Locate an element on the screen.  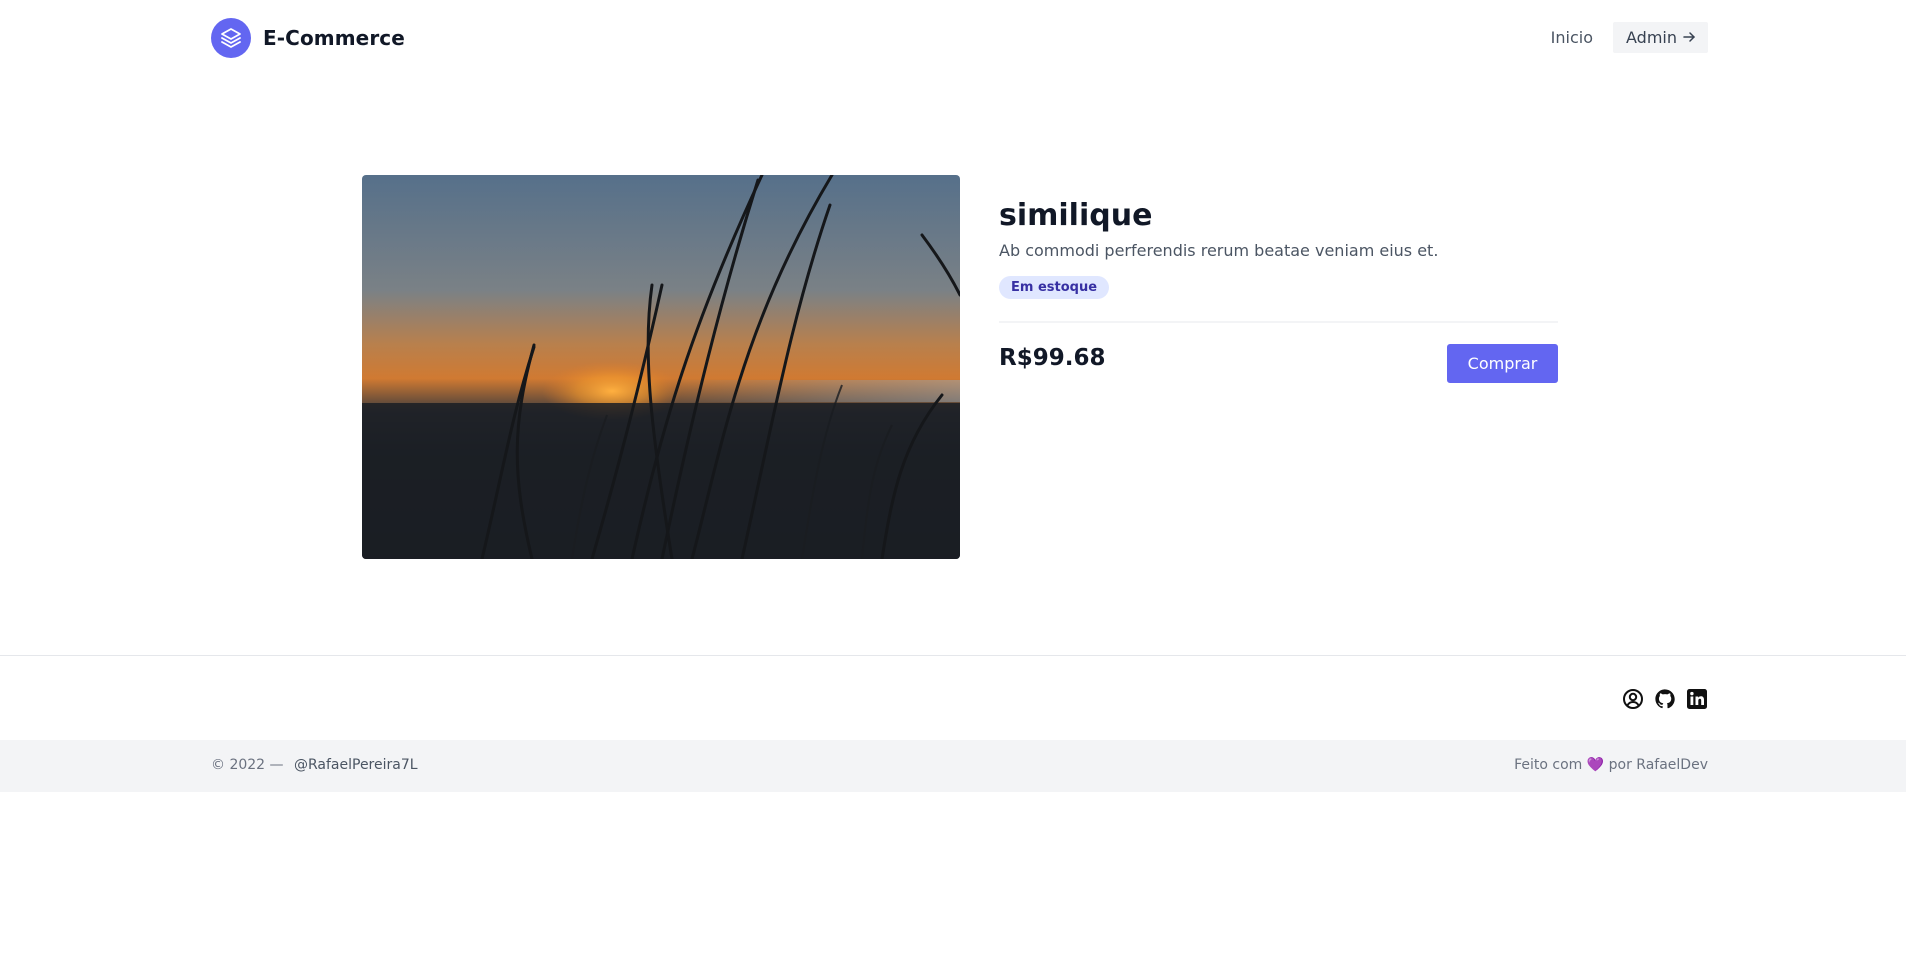
buy-button: Comprar is located at coordinates (1502, 363).